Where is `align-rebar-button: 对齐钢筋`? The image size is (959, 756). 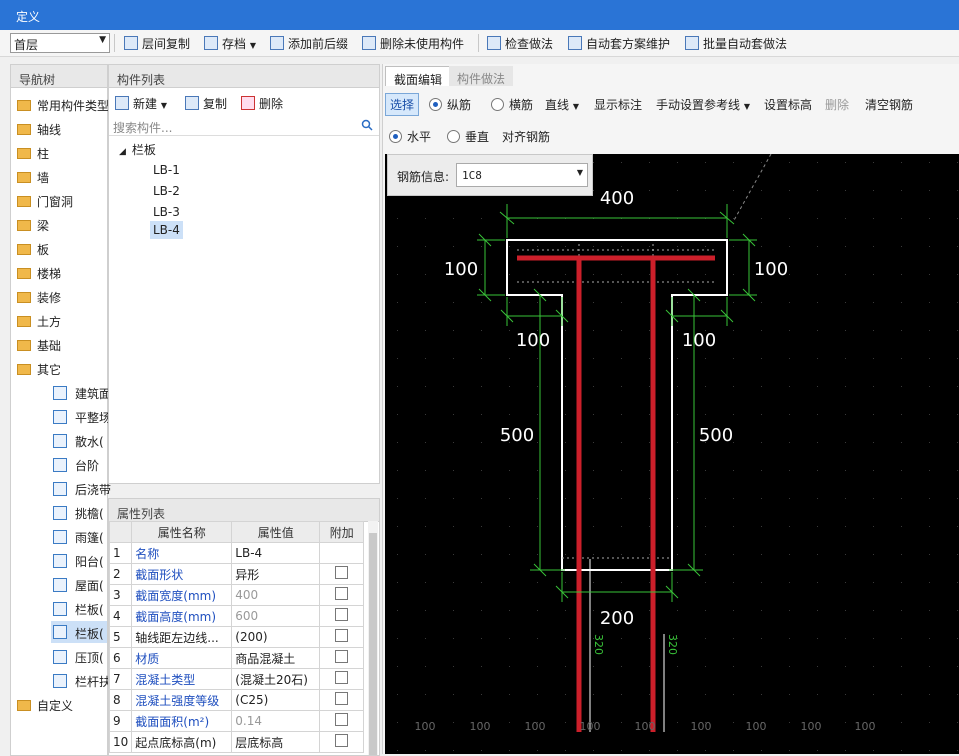 align-rebar-button: 对齐钢筋 is located at coordinates (526, 136).